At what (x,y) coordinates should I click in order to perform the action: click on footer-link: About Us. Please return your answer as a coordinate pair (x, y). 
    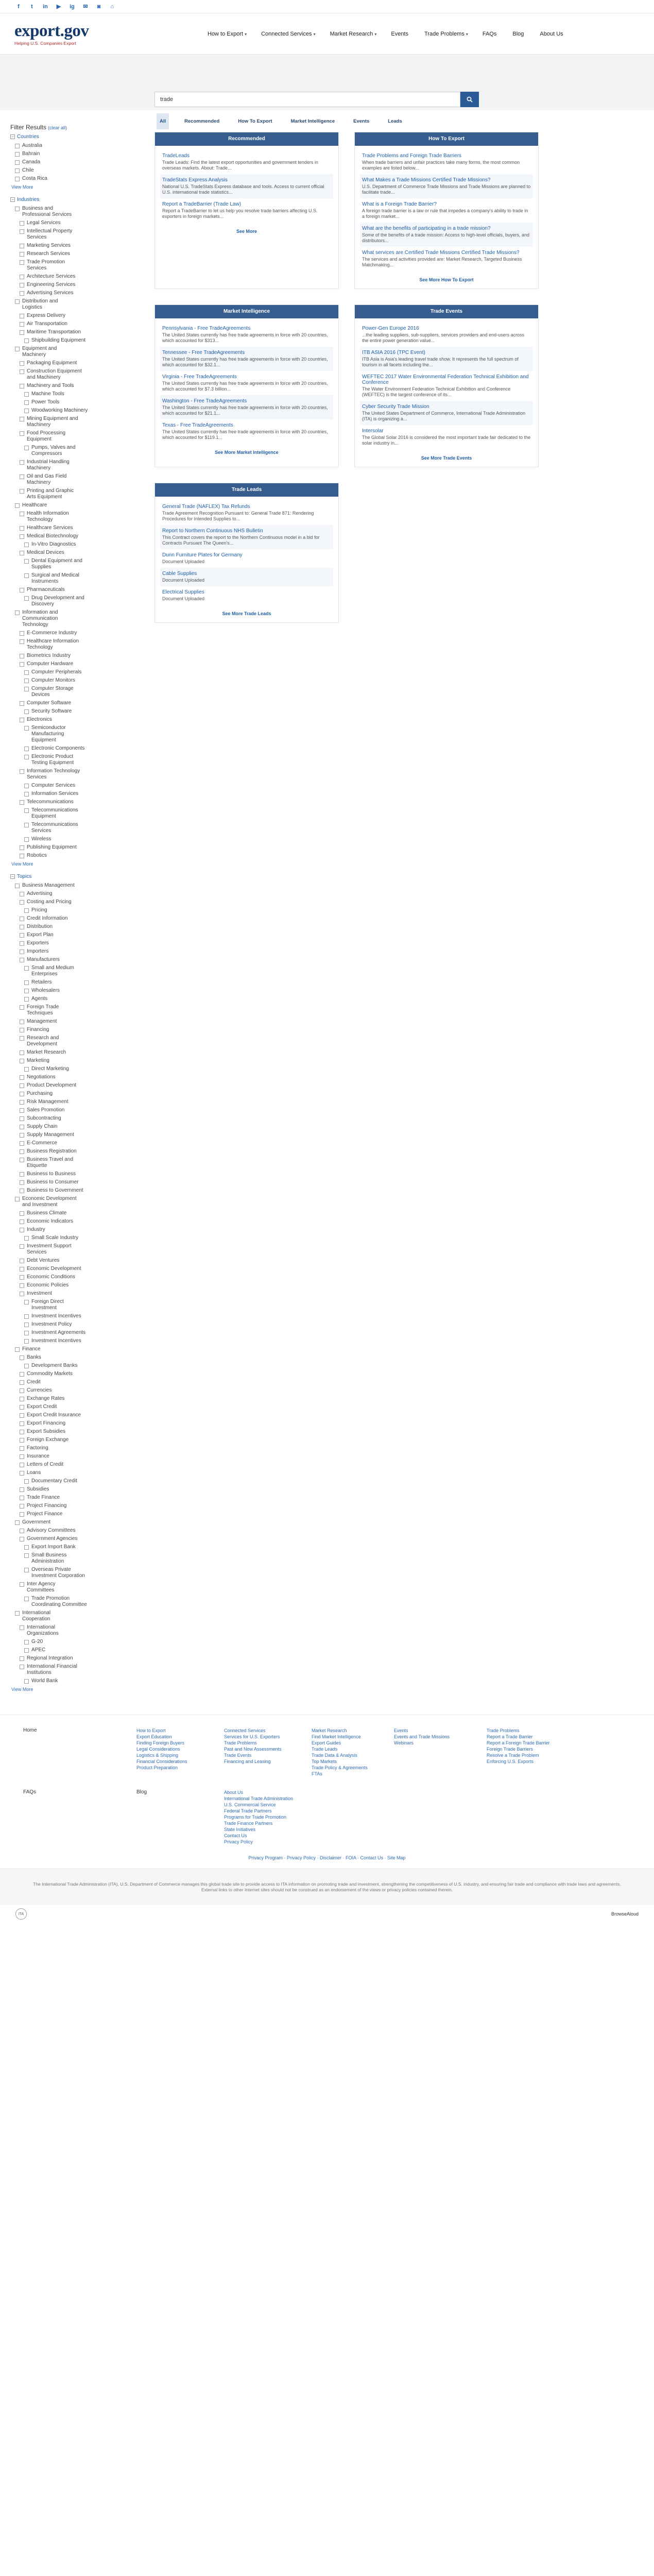
    Looking at the image, I should click on (268, 1792).